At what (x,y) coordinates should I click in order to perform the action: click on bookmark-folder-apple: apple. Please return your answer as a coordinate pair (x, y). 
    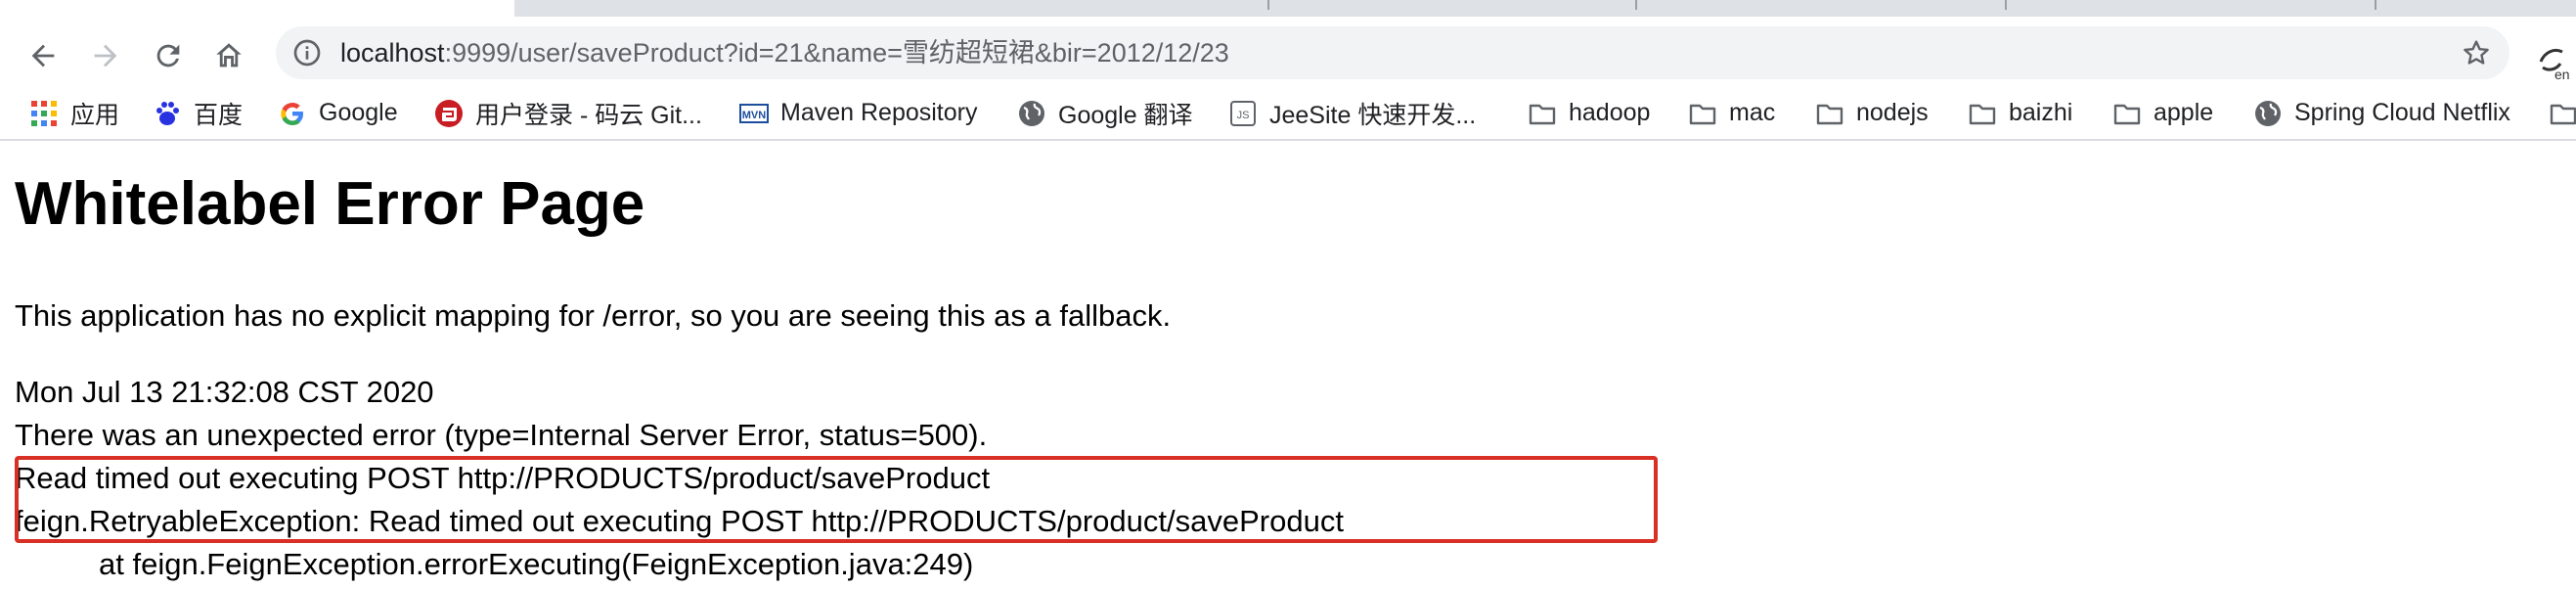
    Looking at the image, I should click on (2162, 113).